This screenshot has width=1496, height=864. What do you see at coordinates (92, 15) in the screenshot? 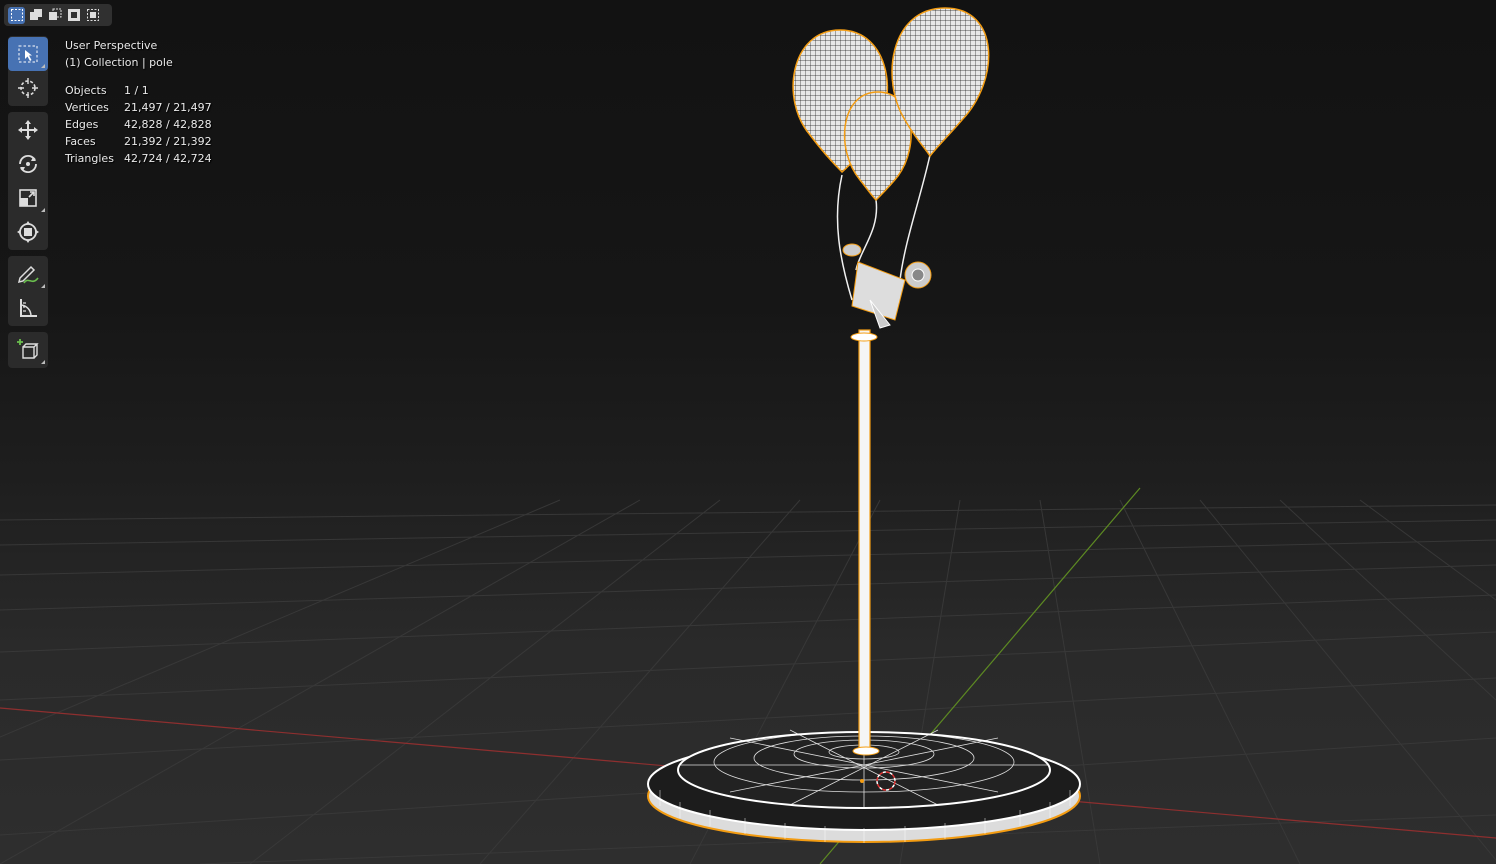
I see `select-intersect-icon` at bounding box center [92, 15].